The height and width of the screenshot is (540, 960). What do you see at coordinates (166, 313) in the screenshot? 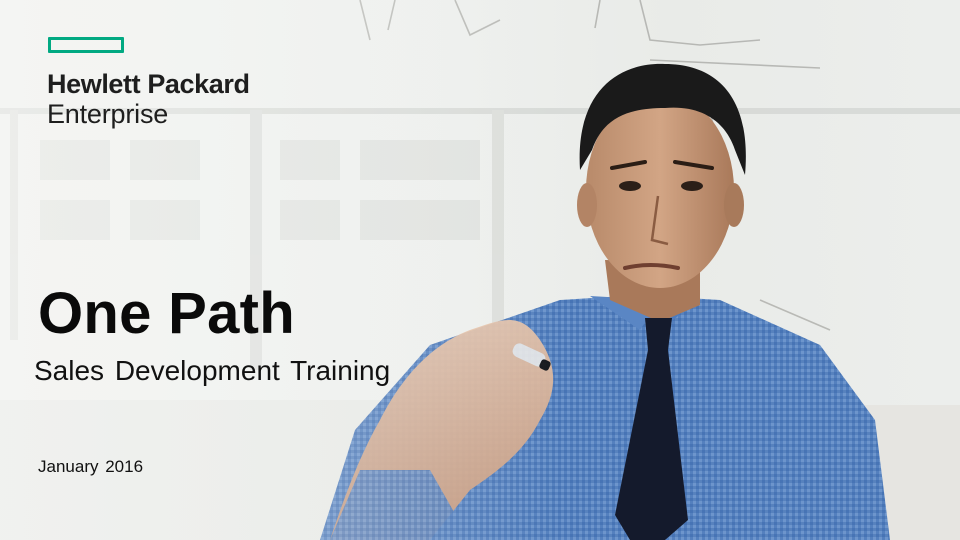
I see `slide-title: One Path` at bounding box center [166, 313].